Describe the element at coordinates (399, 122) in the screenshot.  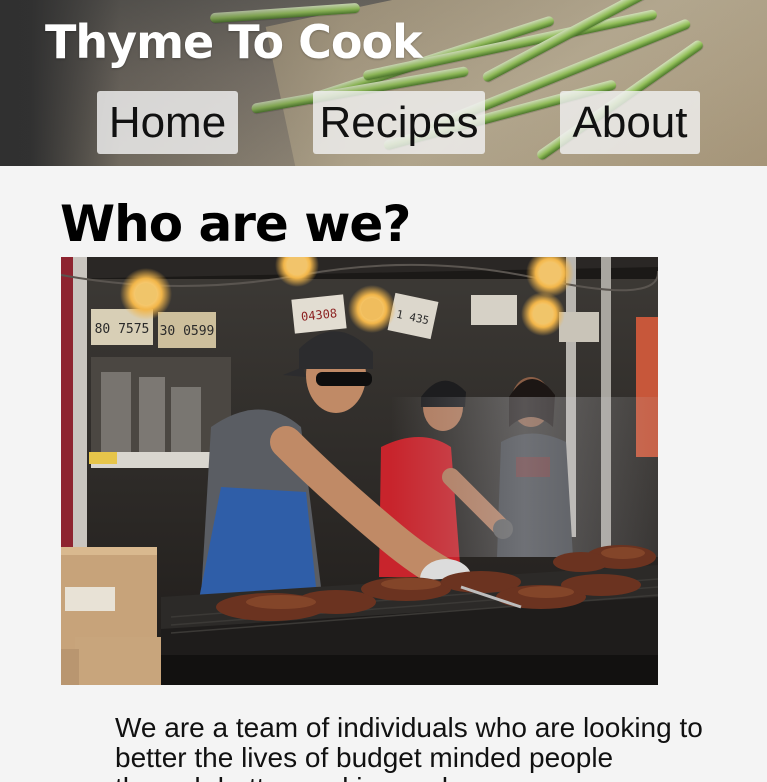
I see `nav-recipes-button: Recipes` at that location.